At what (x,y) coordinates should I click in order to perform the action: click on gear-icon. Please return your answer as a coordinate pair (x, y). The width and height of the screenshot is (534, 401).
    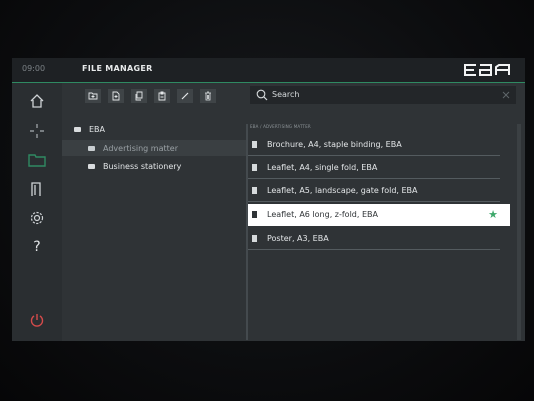
    Looking at the image, I should click on (37, 218).